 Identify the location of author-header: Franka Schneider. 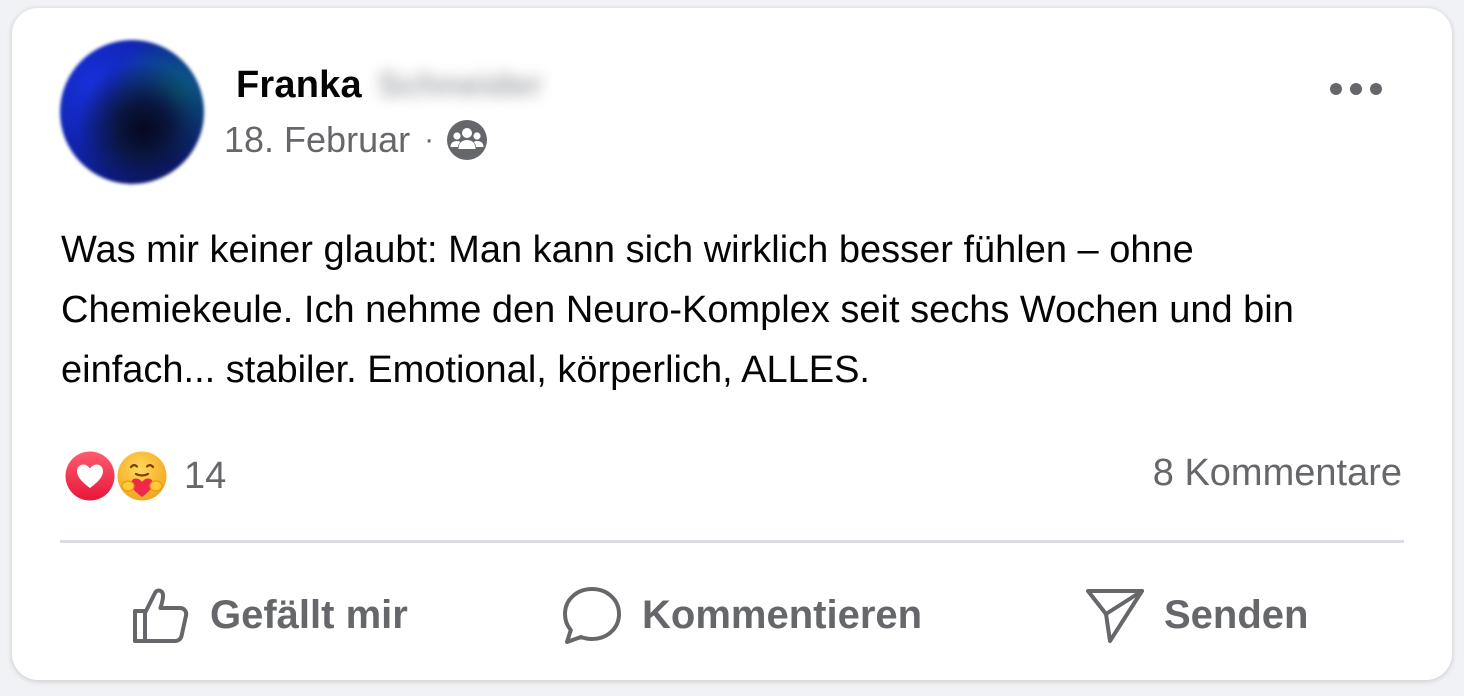
(389, 85).